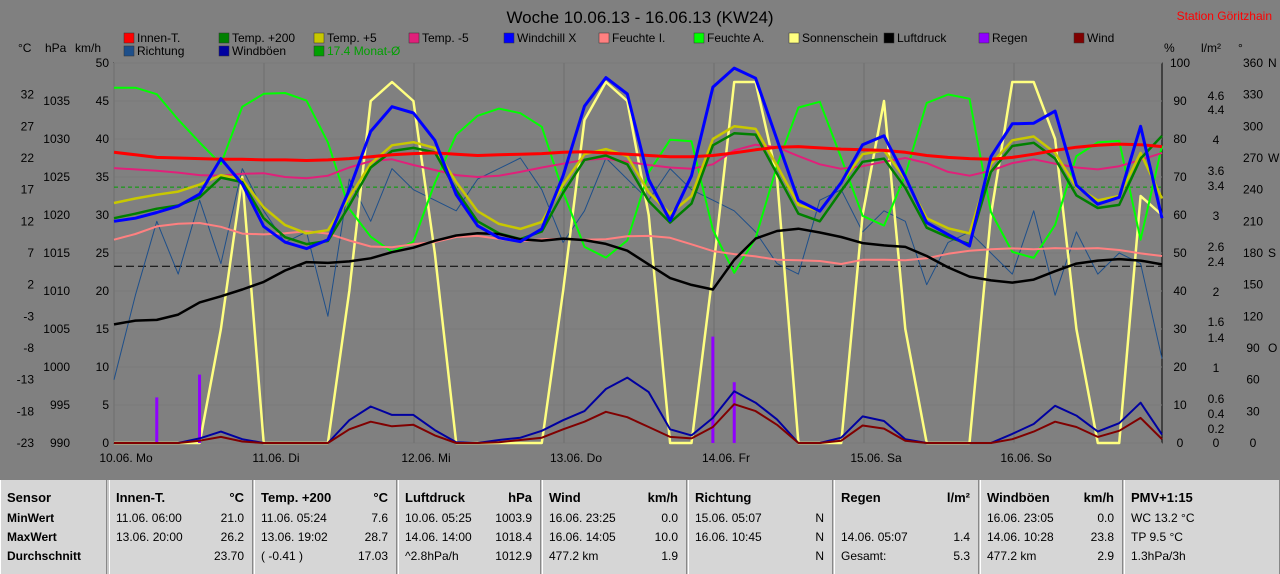 This screenshot has height=574, width=1280. I want to click on legend-label: 17.4 Monat-Ø, so click(363, 51).